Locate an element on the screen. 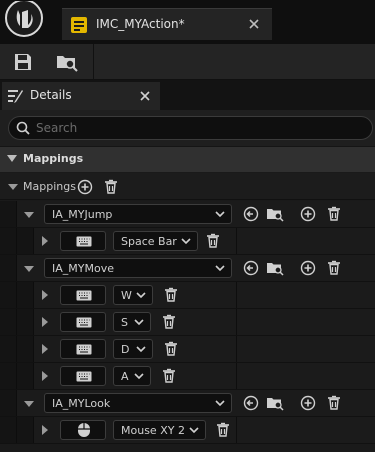 This screenshot has height=452, width=375. key-dropdown: Mouse XY 2 is located at coordinates (159, 430).